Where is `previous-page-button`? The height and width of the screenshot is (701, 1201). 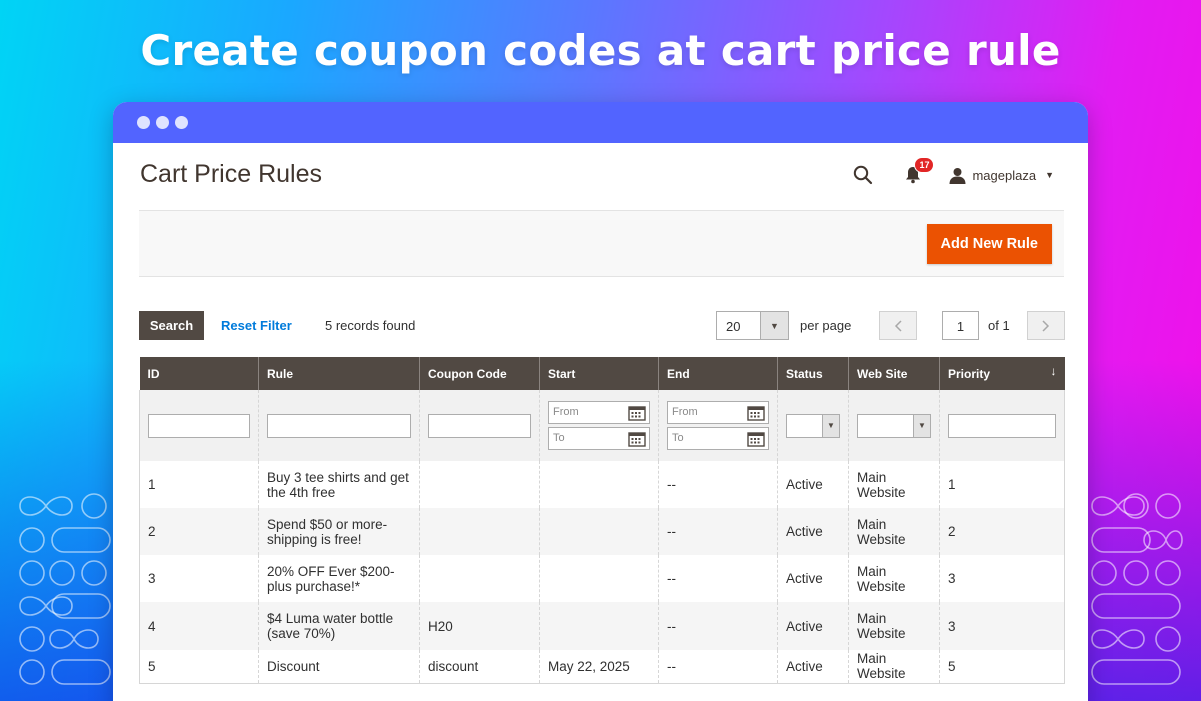
previous-page-button is located at coordinates (898, 325).